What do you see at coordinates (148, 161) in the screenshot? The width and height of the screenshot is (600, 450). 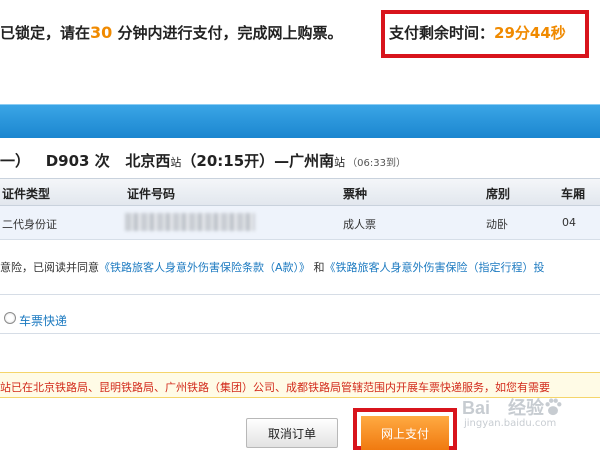 I see `departure-station: 北京西` at bounding box center [148, 161].